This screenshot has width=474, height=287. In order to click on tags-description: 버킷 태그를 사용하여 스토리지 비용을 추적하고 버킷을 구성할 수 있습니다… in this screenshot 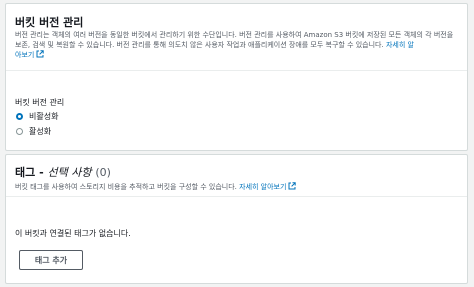, I will do `click(237, 187)`.